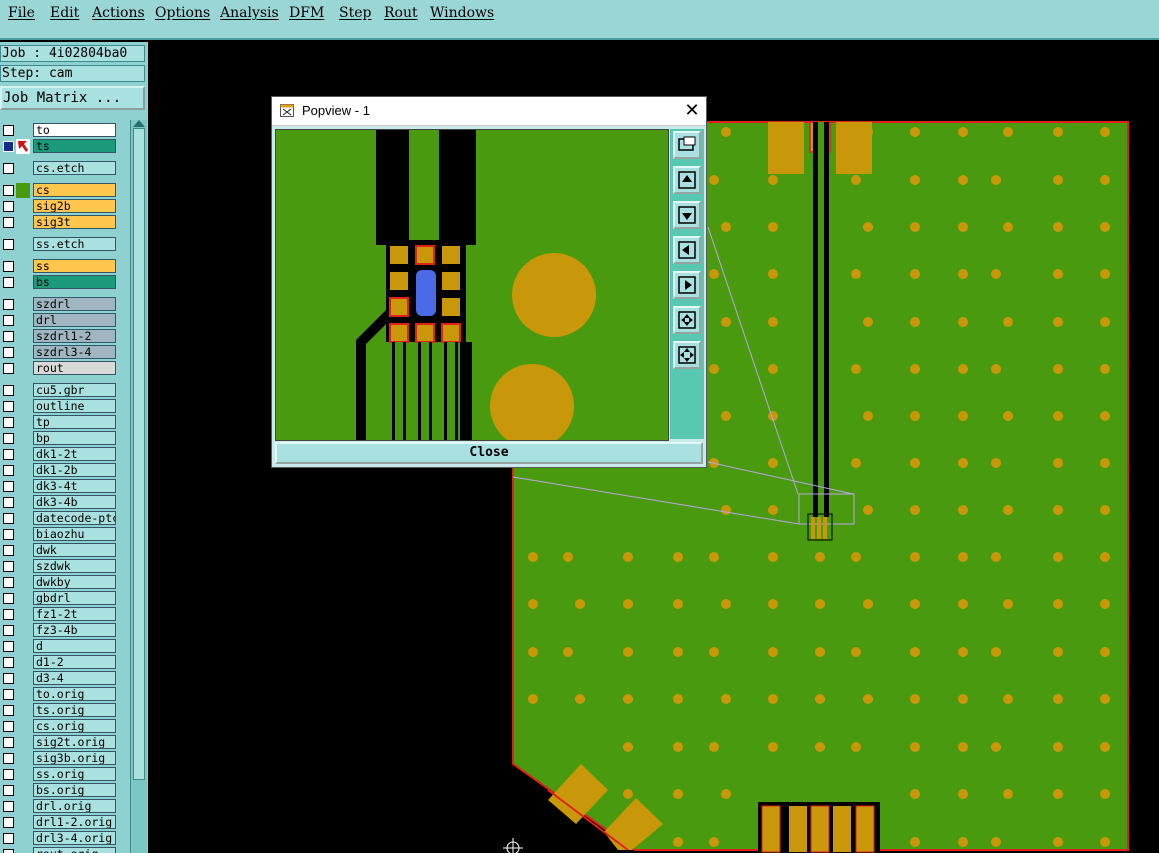  I want to click on layer-row: sig3t, so click(60, 222).